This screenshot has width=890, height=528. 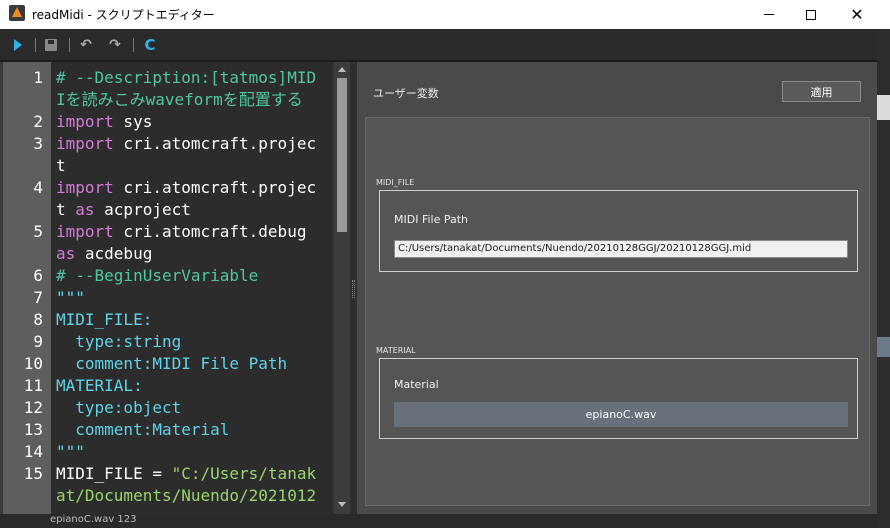 I want to click on code-token: type:string, so click(x=119, y=341).